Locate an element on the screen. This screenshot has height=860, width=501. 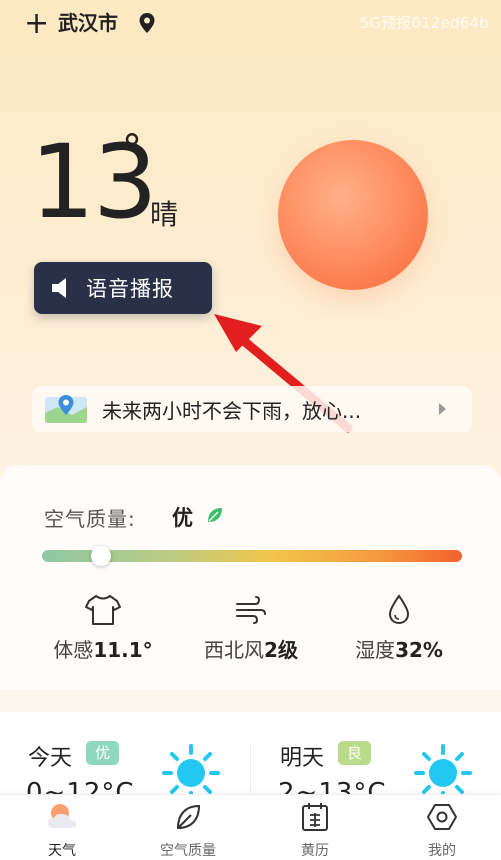
humidity-label: 湿度 is located at coordinates (375, 650).